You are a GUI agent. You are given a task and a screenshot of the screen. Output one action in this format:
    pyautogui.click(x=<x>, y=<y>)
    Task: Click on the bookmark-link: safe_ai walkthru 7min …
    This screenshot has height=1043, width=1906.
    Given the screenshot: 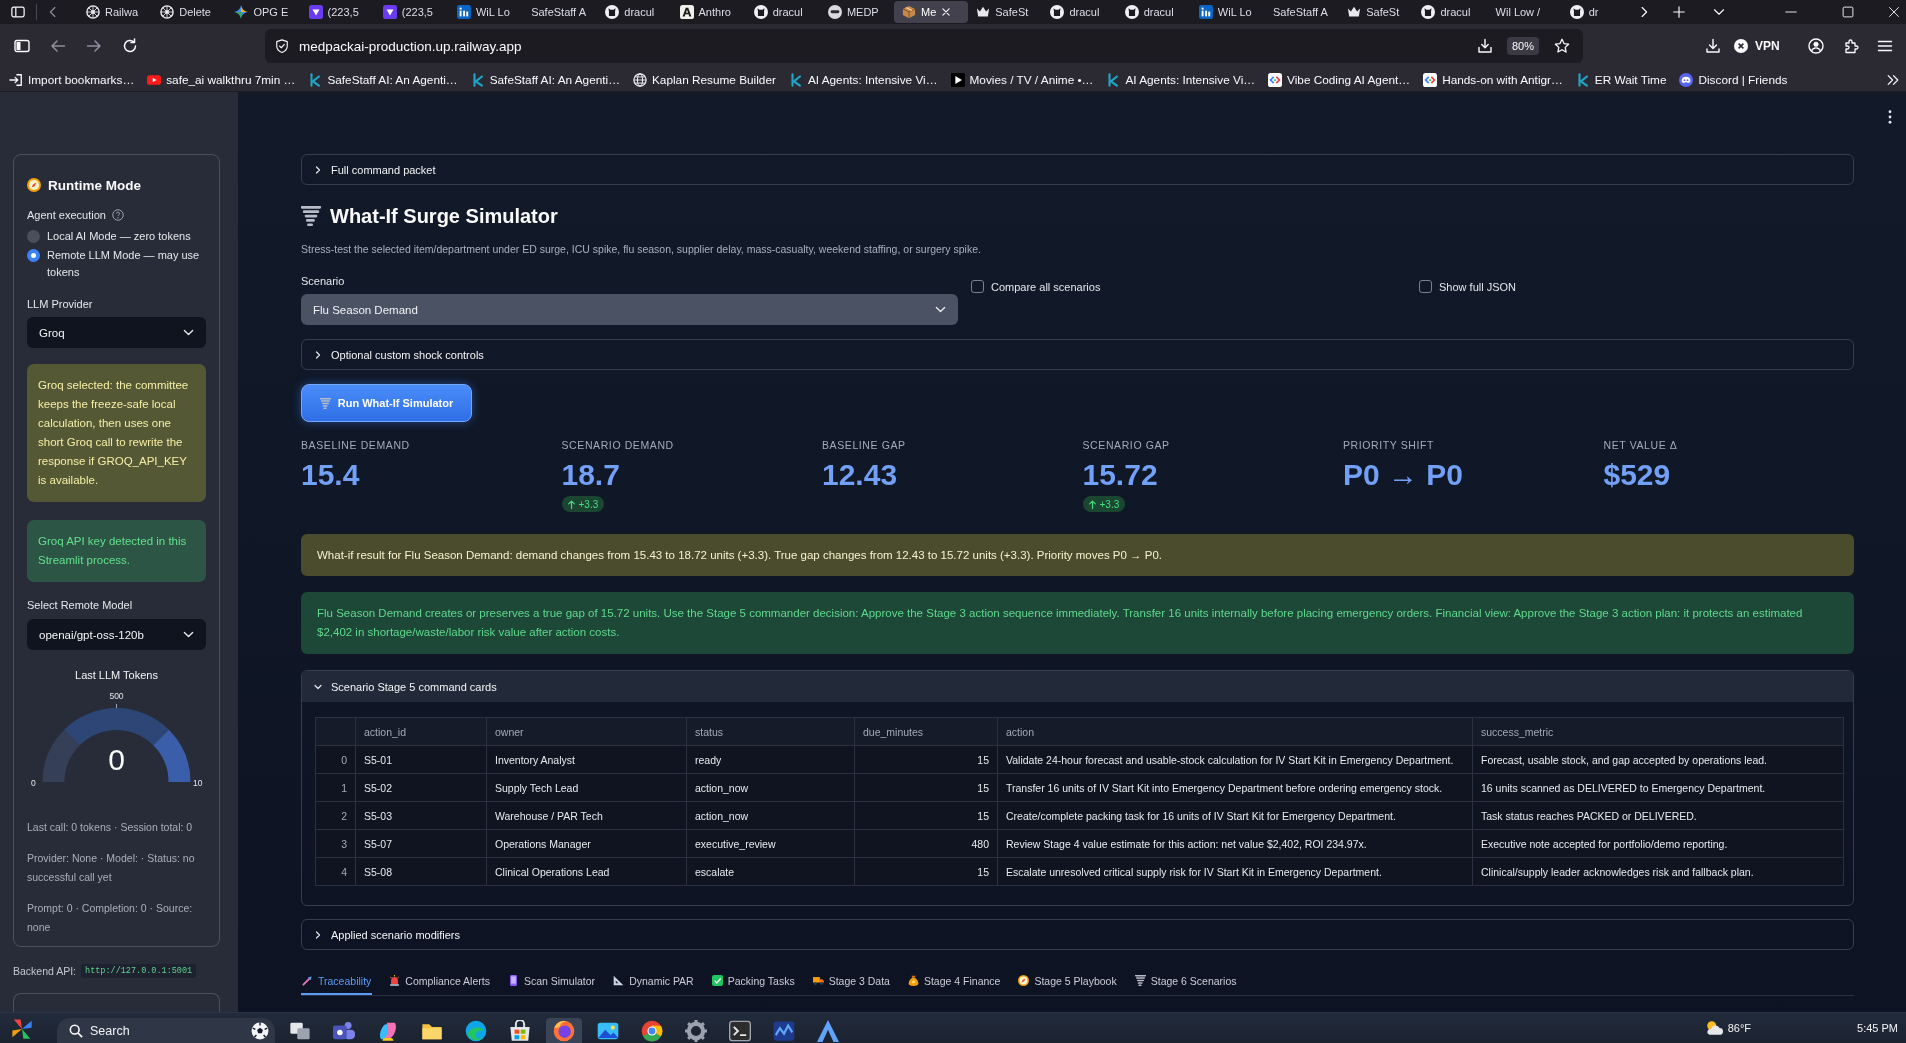 What is the action you would take?
    pyautogui.click(x=221, y=79)
    